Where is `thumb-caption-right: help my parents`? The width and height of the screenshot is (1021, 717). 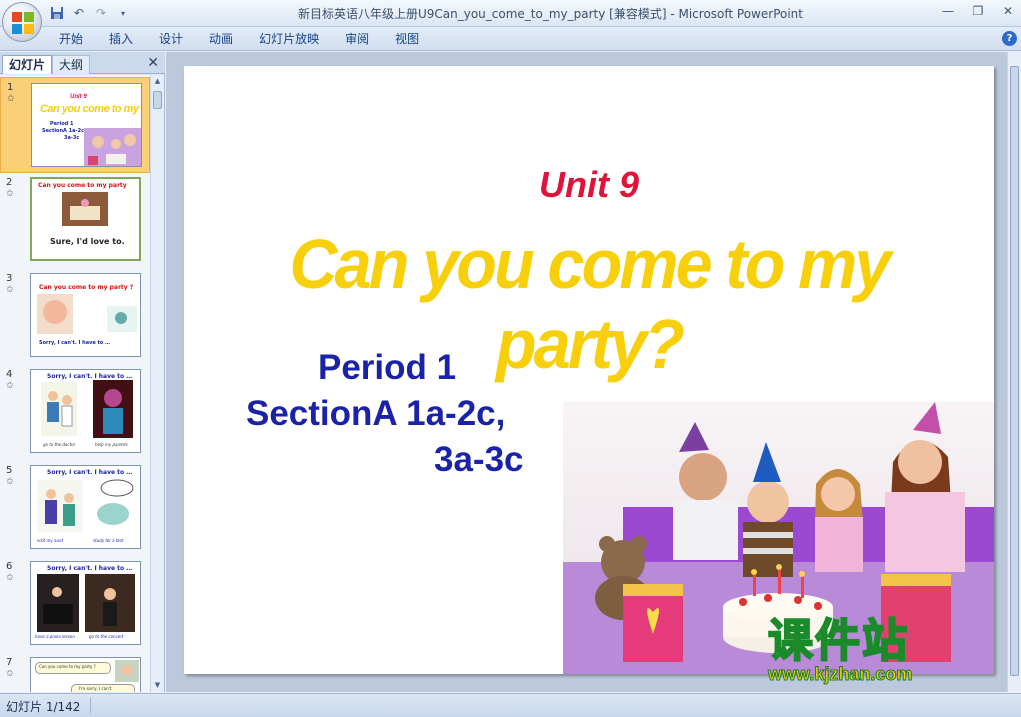 thumb-caption-right: help my parents is located at coordinates (111, 444).